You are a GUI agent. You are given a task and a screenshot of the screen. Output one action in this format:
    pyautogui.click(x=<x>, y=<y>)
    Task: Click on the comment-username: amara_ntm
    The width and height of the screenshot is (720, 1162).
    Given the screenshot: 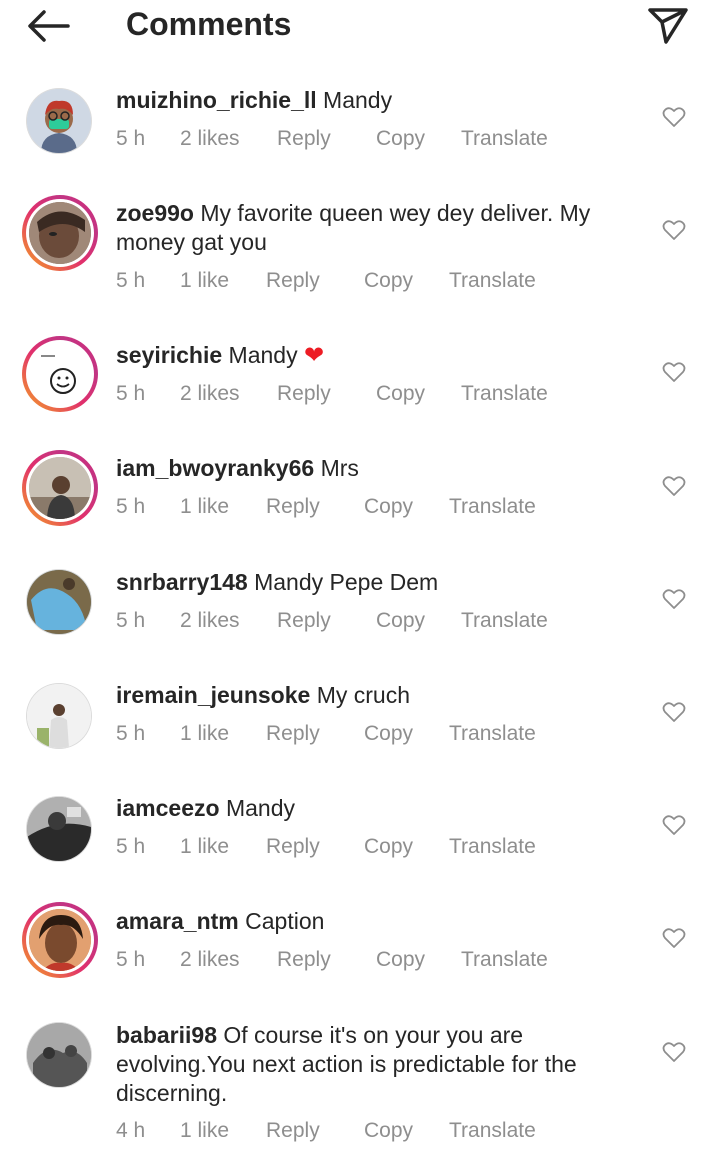 What is the action you would take?
    pyautogui.click(x=177, y=921)
    